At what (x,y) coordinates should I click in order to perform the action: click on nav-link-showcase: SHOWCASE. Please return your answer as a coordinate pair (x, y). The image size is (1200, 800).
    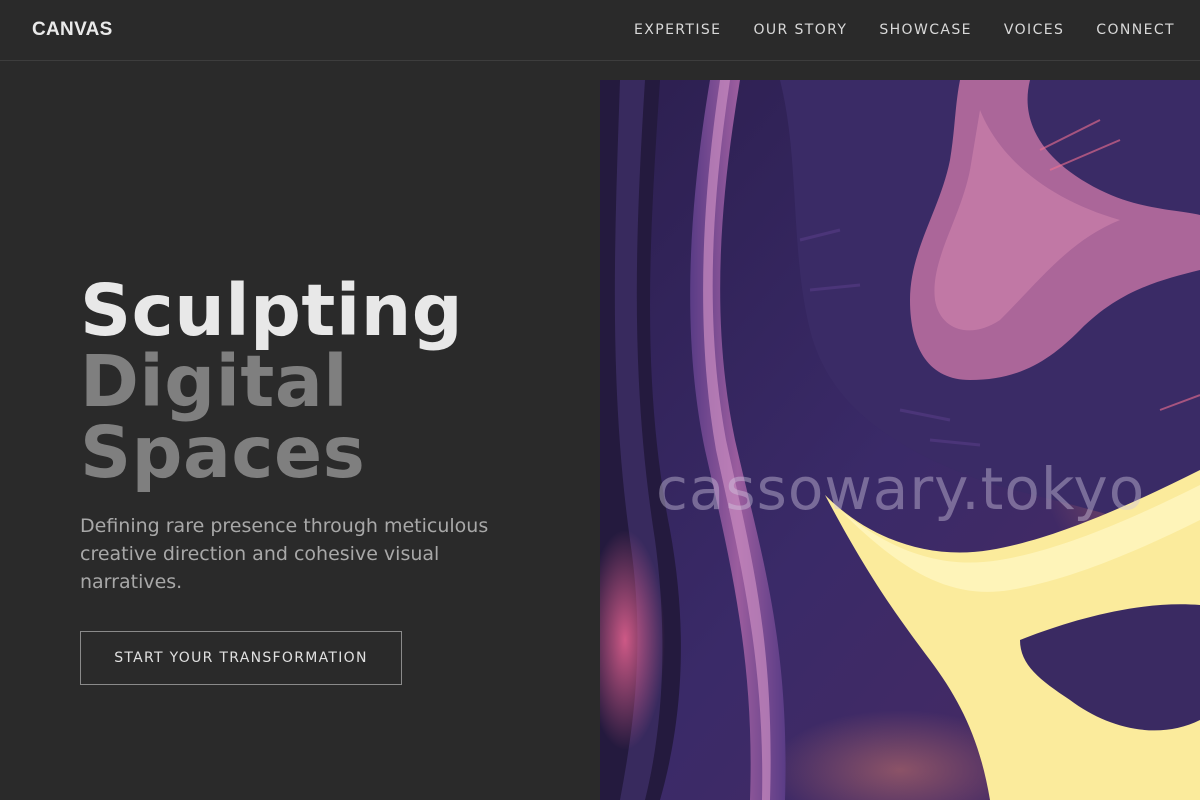
    Looking at the image, I should click on (925, 30).